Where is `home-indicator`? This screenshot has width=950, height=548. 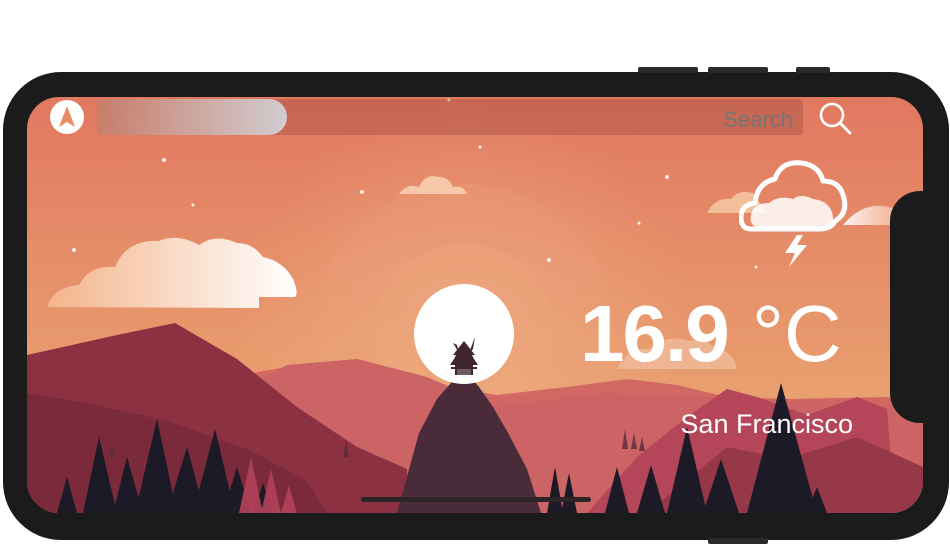 home-indicator is located at coordinates (476, 499).